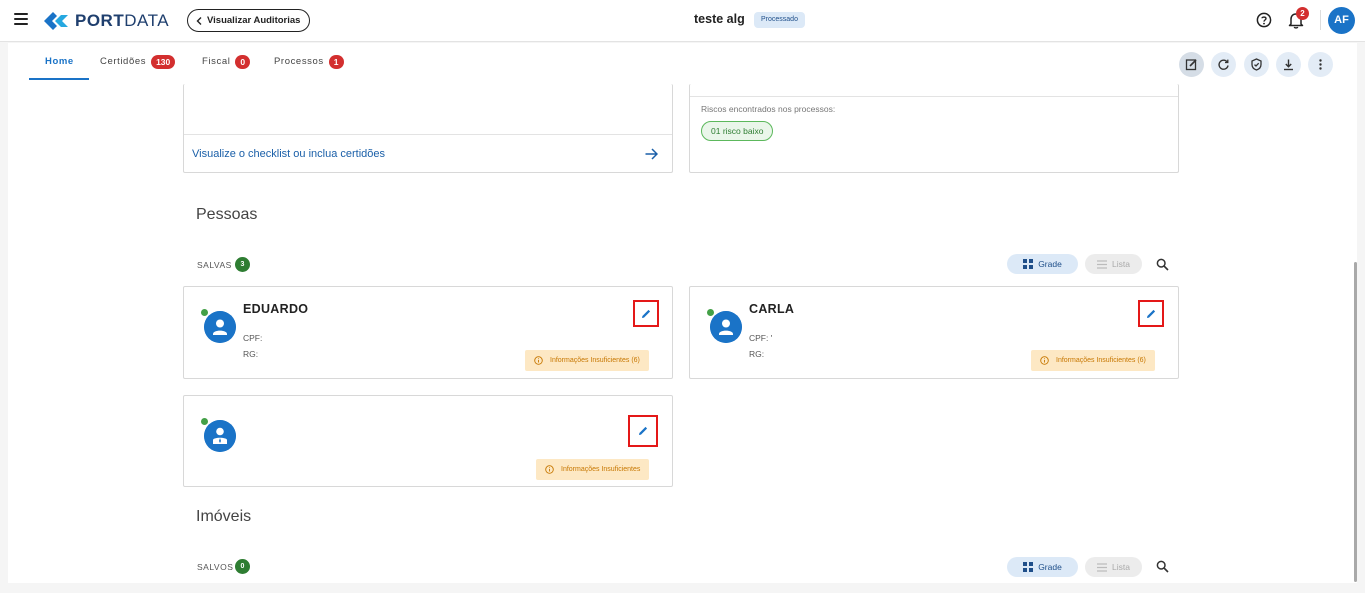  I want to click on person-cpf: CPF: ', so click(761, 338).